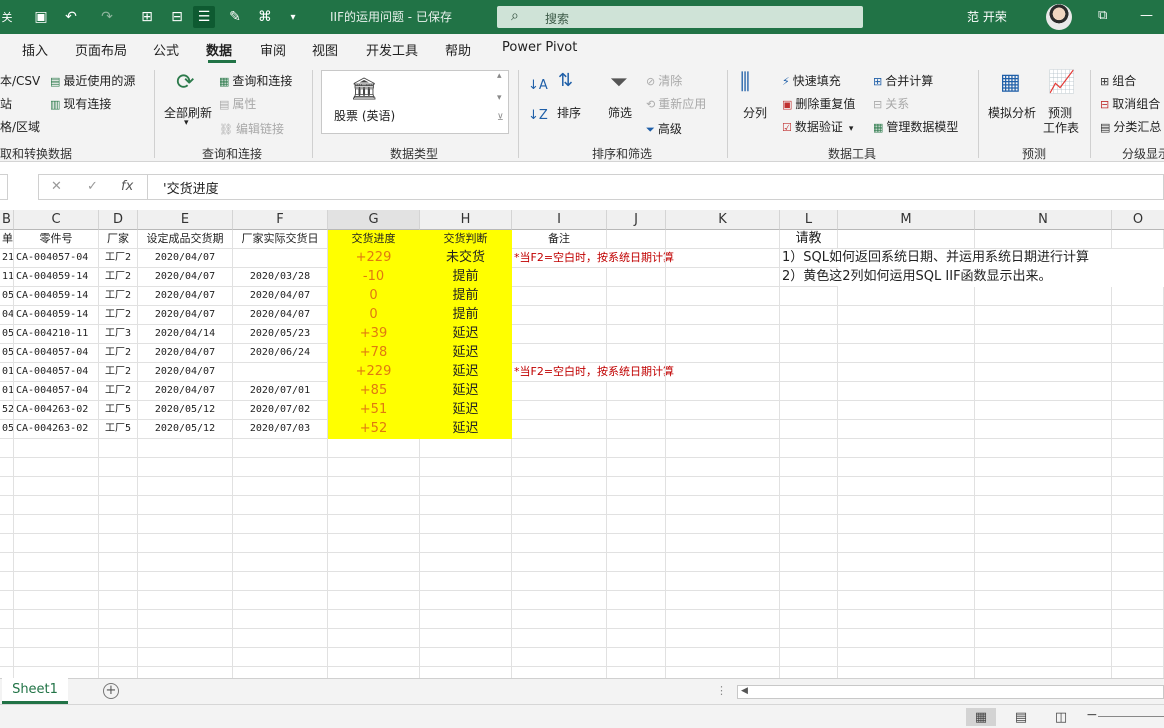  What do you see at coordinates (56, 410) in the screenshot?
I see `part-no-cell: CA-004263-02` at bounding box center [56, 410].